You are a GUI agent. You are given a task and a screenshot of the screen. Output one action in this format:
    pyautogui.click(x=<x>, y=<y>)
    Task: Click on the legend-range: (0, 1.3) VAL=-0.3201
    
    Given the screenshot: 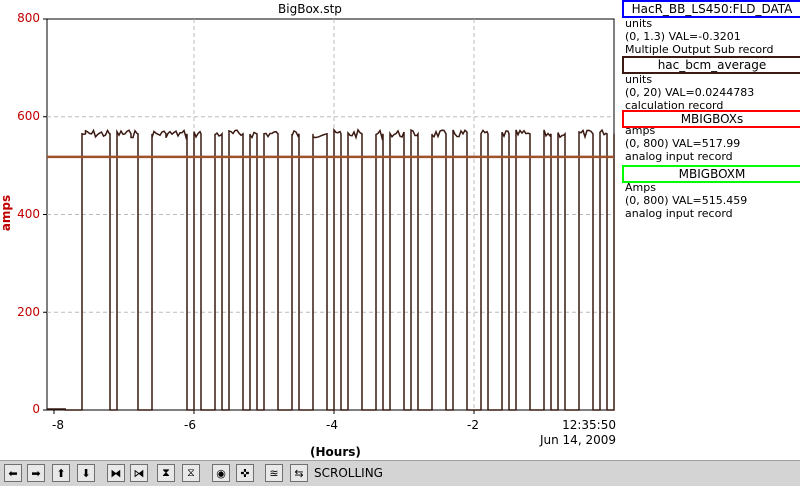 What is the action you would take?
    pyautogui.click(x=683, y=36)
    